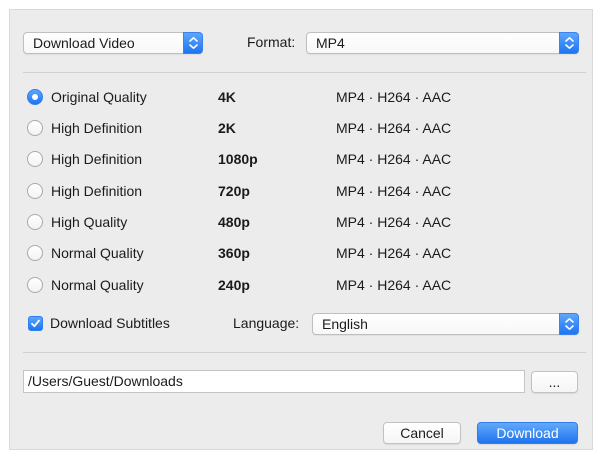 This screenshot has height=459, width=603. Describe the element at coordinates (193, 43) in the screenshot. I see `mode-select-stepper-icon` at that location.